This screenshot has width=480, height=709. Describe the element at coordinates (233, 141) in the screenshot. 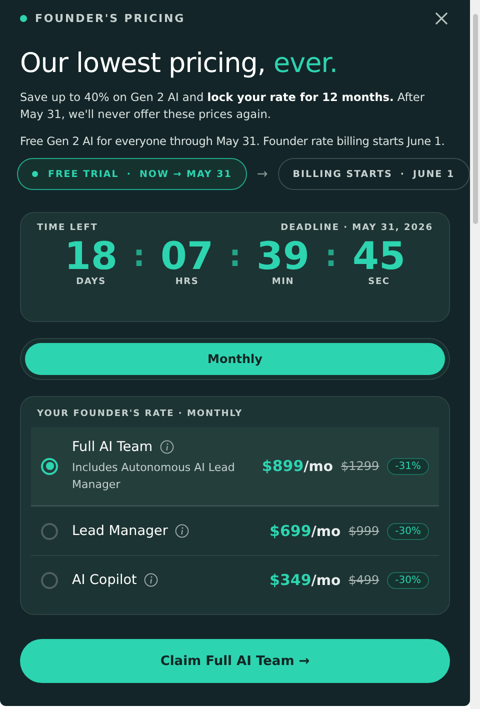

I see `note-text: Free Gen 2 AI for everyone through May 31. Founder rate billing starts June 1.` at that location.